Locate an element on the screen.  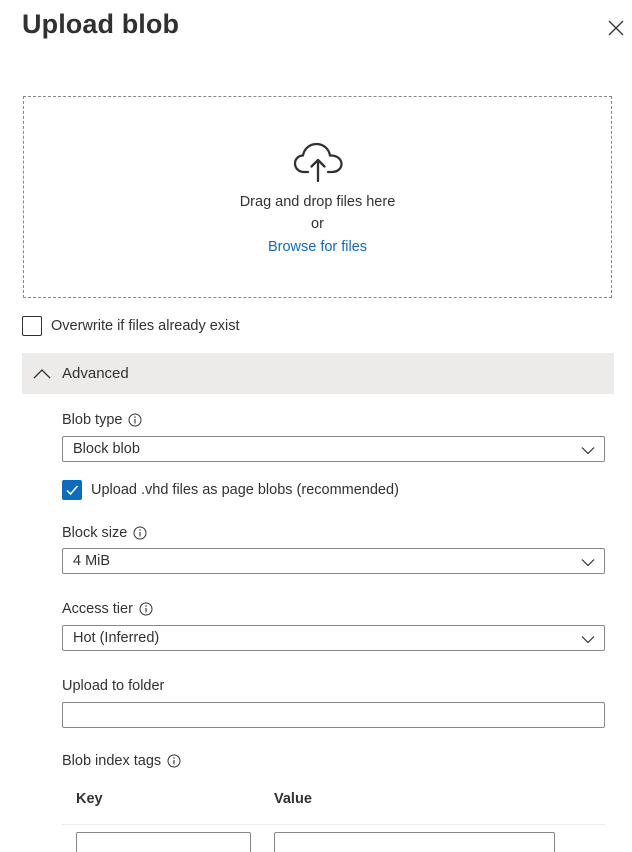
cloud-upload-icon is located at coordinates (318, 162).